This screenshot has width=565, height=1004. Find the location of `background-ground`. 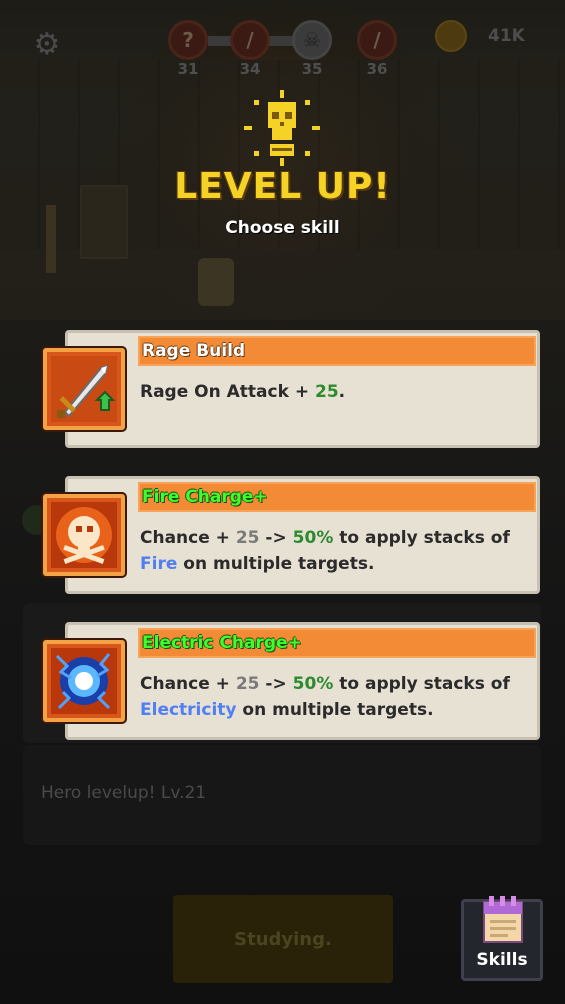

background-ground is located at coordinates (282, 285).